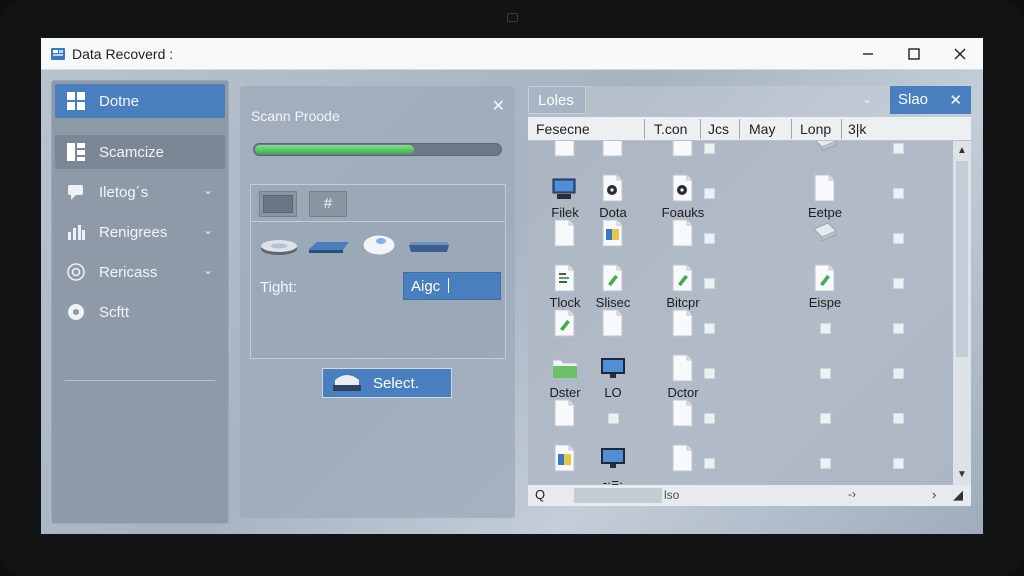 This screenshot has height=576, width=1024. What do you see at coordinates (452, 286) in the screenshot?
I see `align-input: Aigc` at bounding box center [452, 286].